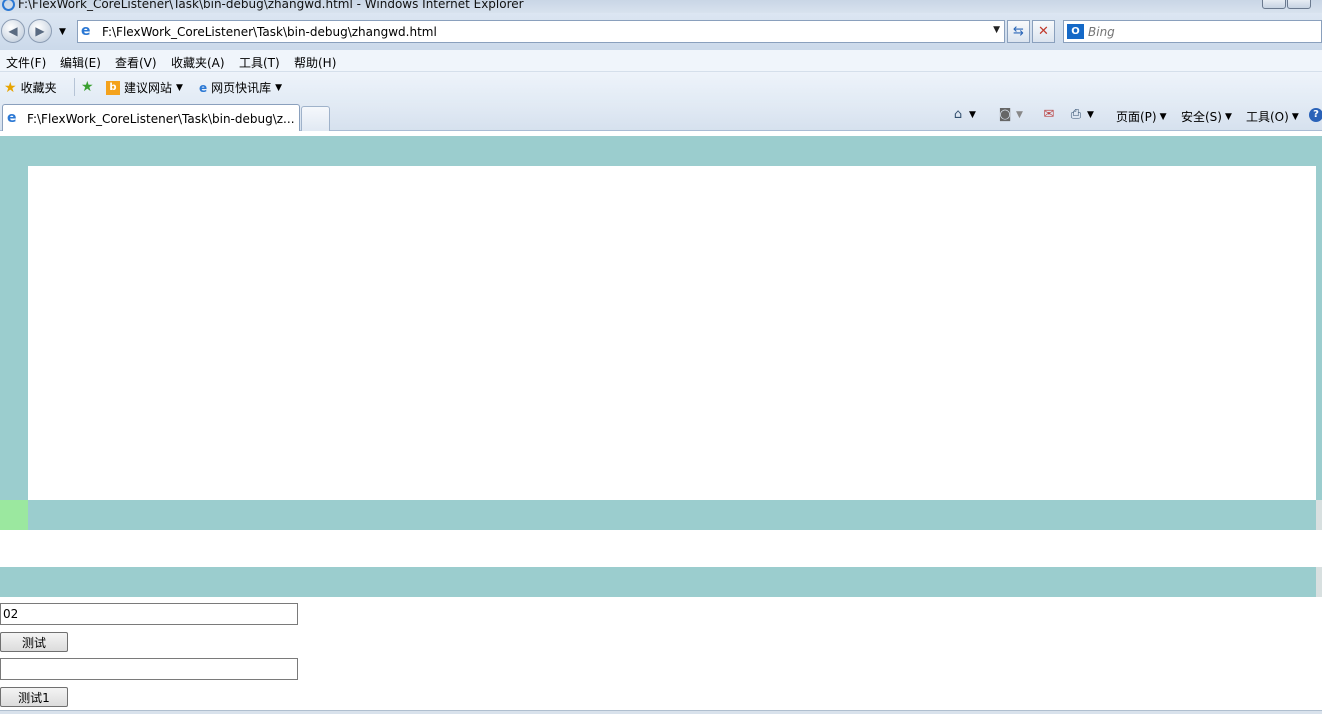  Describe the element at coordinates (315, 62) in the screenshot. I see `menu-help: 帮助(H)` at that location.